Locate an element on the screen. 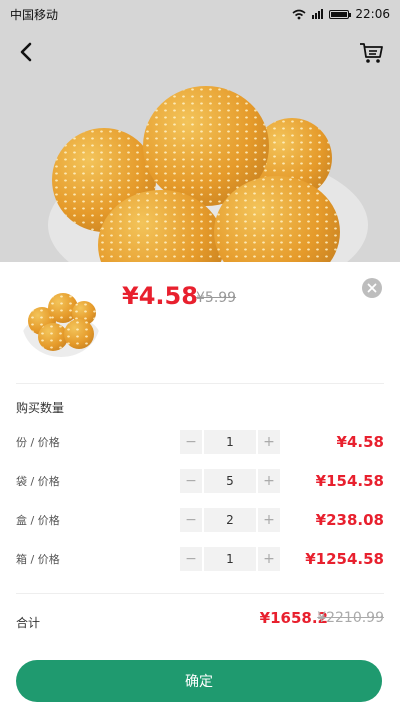  quantity-stepper: − 5 + is located at coordinates (230, 481).